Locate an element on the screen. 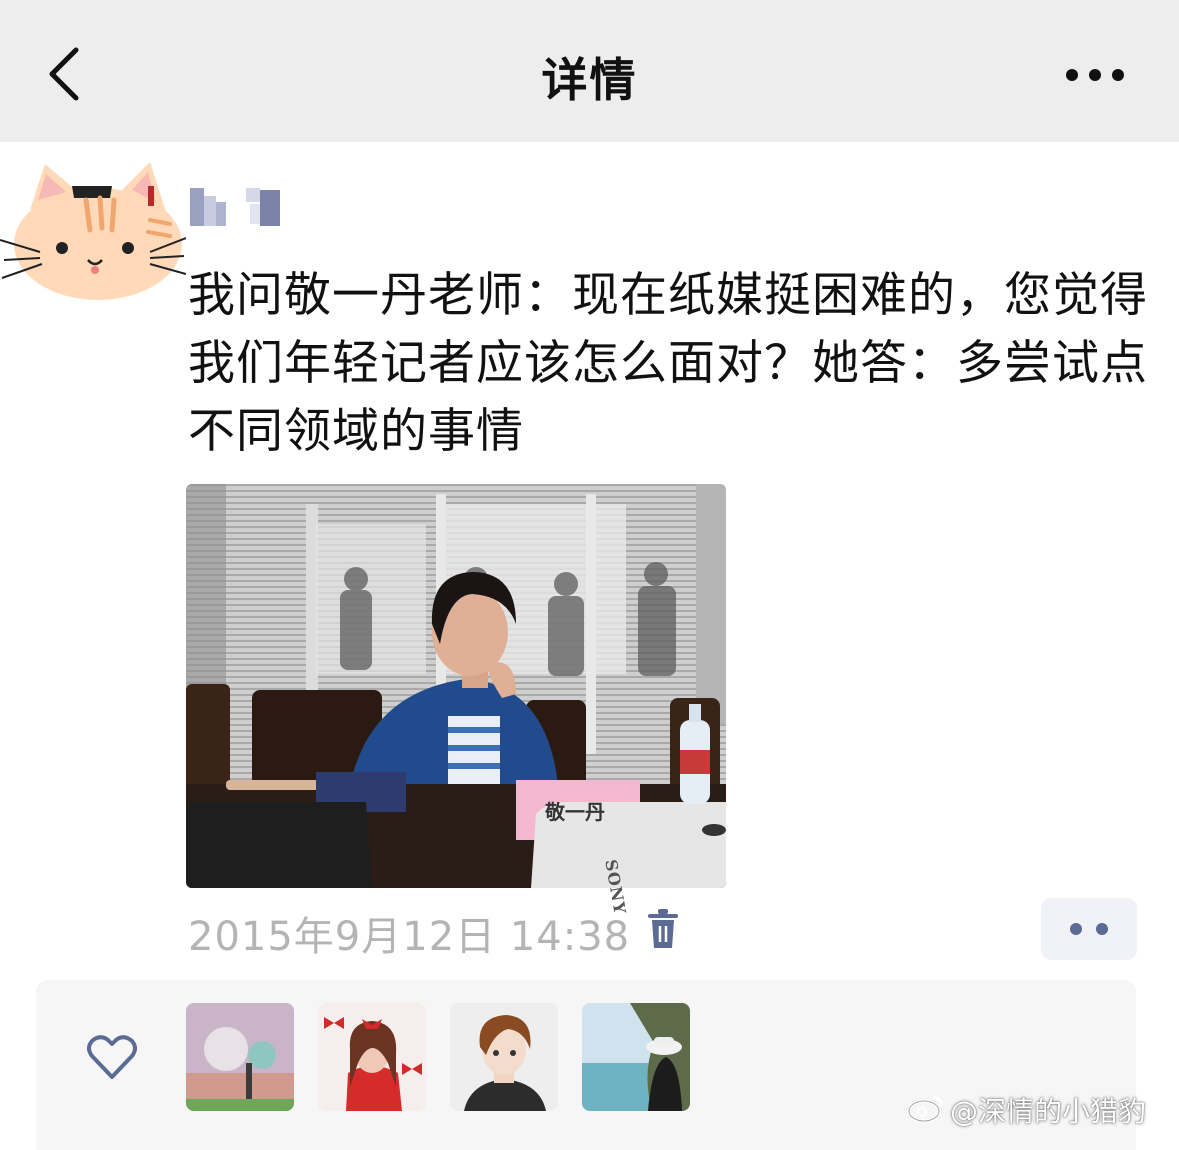  comment-like-menu-button is located at coordinates (1089, 929).